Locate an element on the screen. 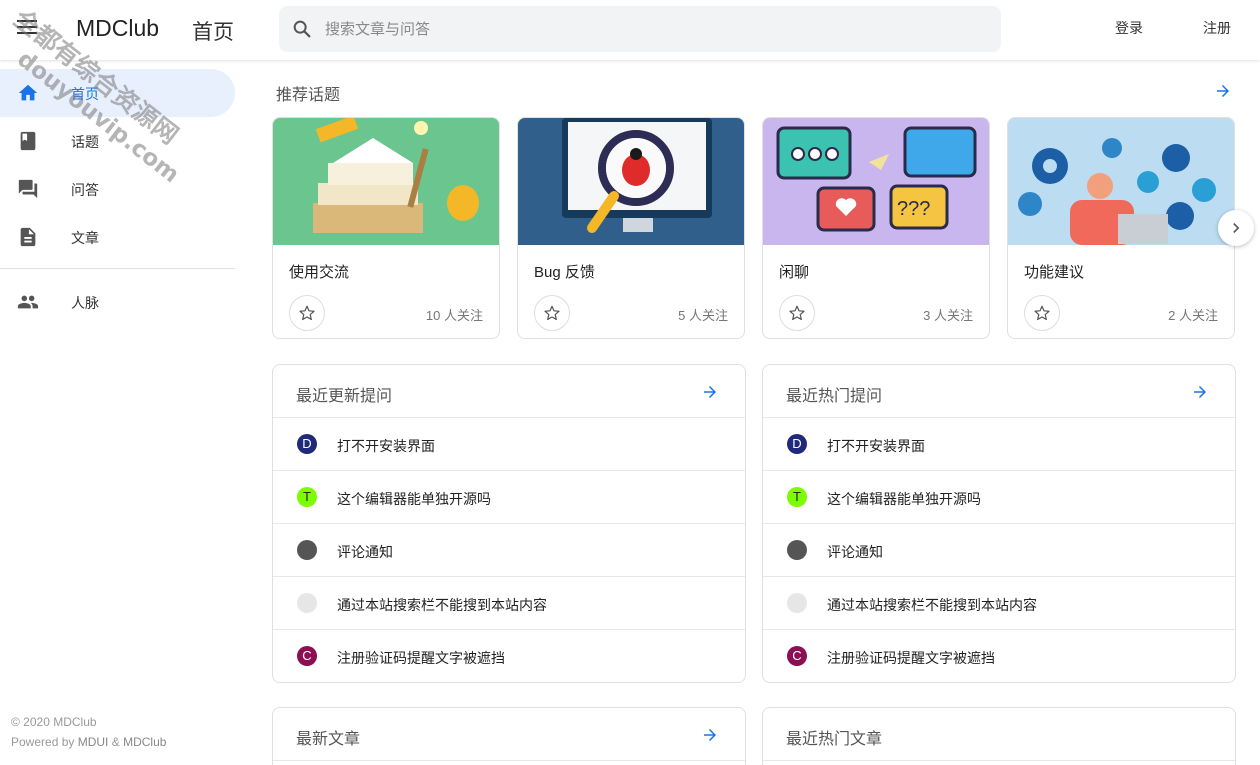 This screenshot has width=1260, height=765. hot-articles-panel: 最近热门文章 is located at coordinates (999, 736).